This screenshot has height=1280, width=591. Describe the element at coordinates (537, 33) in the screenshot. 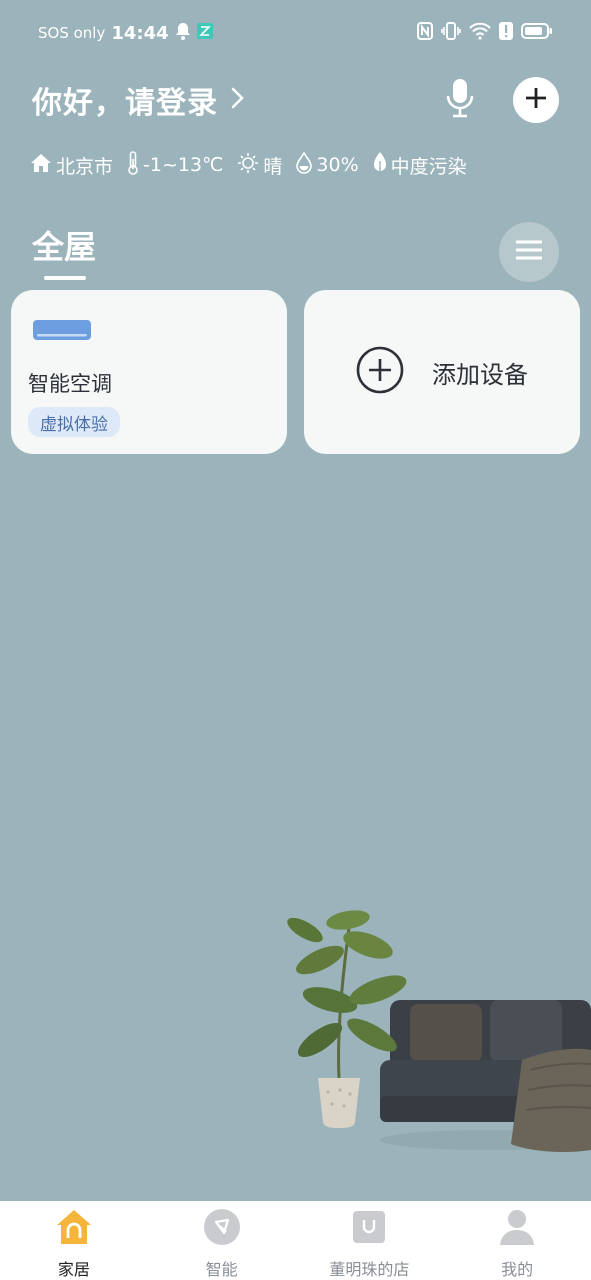

I see `battery-icon` at that location.